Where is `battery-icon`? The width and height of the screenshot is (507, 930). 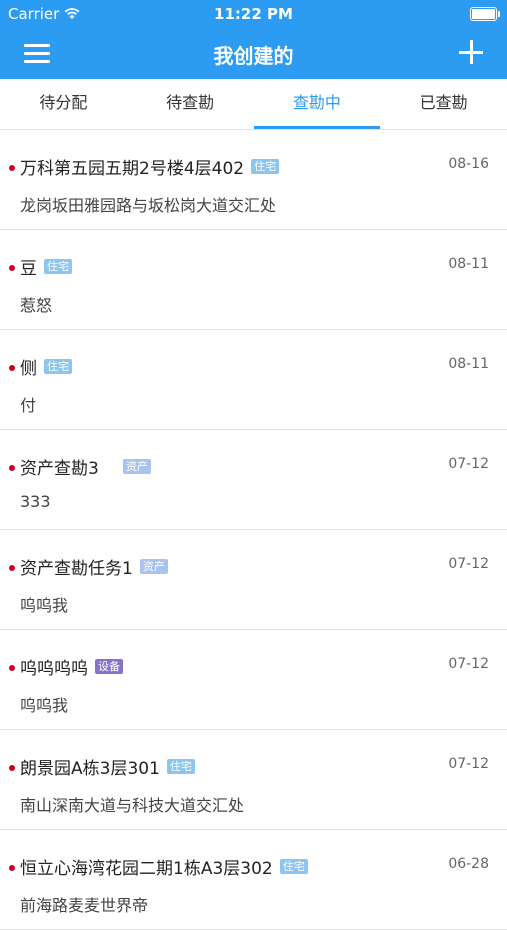
battery-icon is located at coordinates (485, 14).